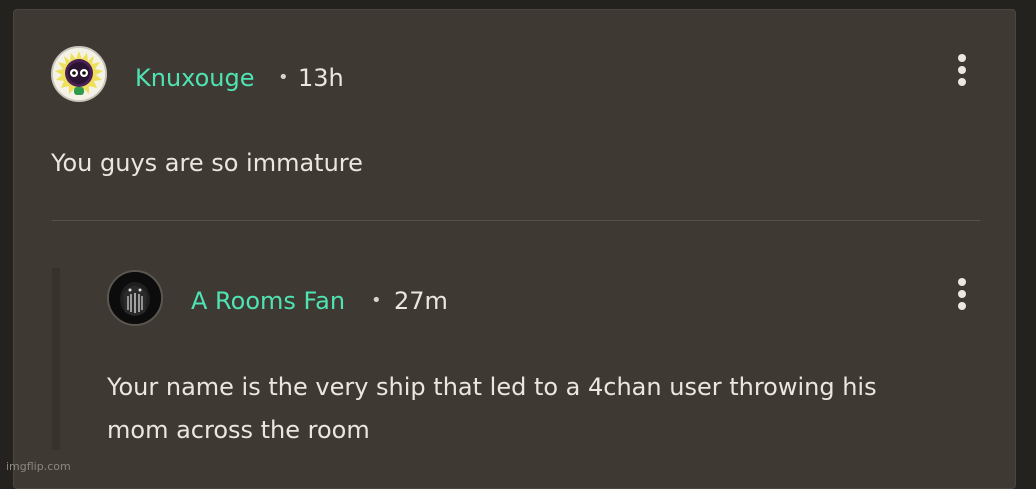  I want to click on fuzzy-creature-avatar-icon, so click(79, 74).